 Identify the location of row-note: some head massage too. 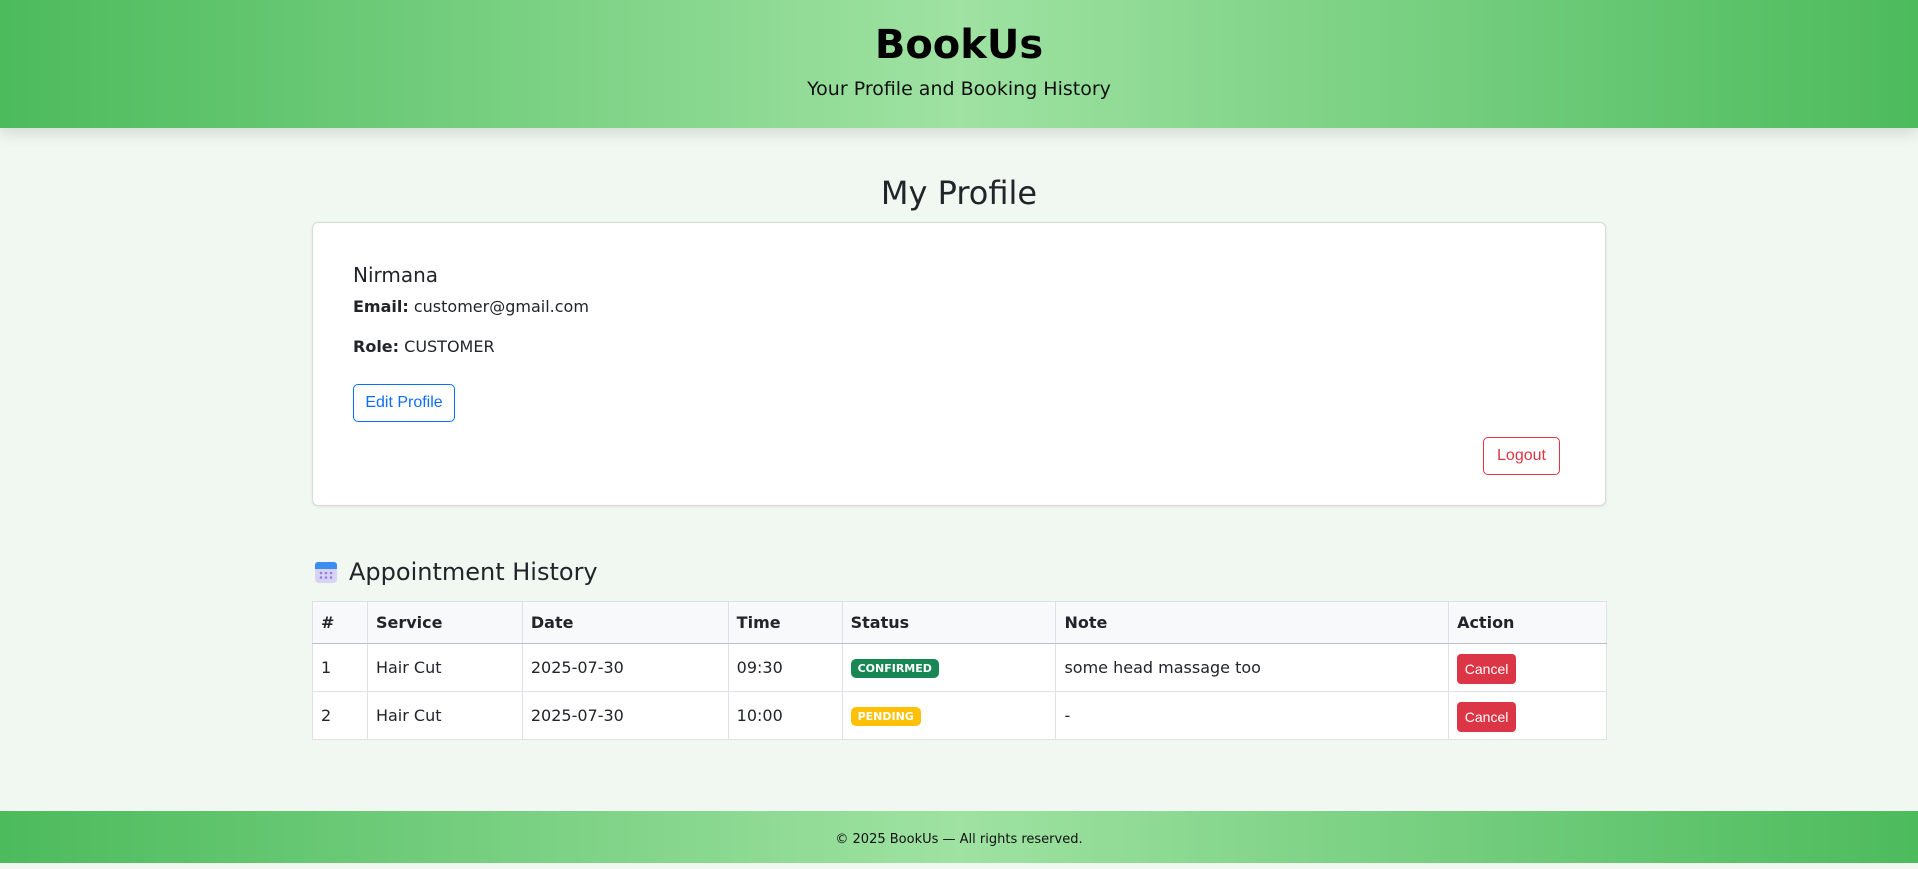
(1252, 667).